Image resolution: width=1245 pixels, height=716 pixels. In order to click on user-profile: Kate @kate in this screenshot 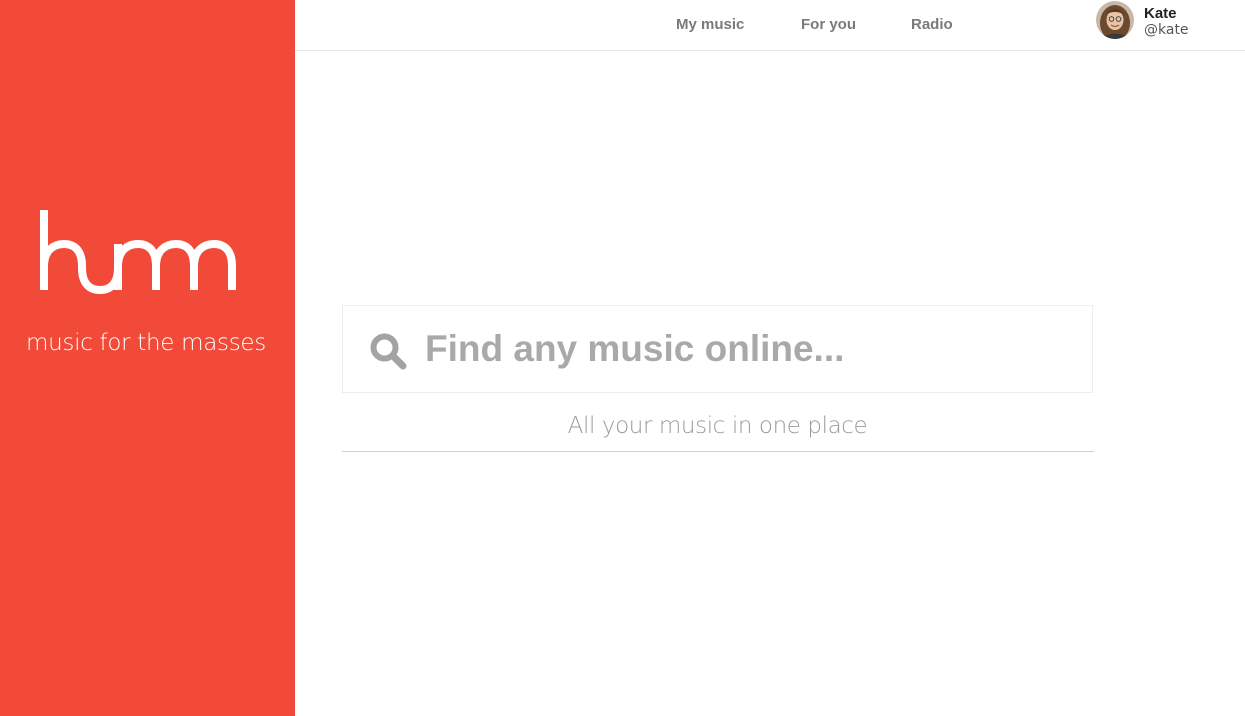, I will do `click(1170, 25)`.